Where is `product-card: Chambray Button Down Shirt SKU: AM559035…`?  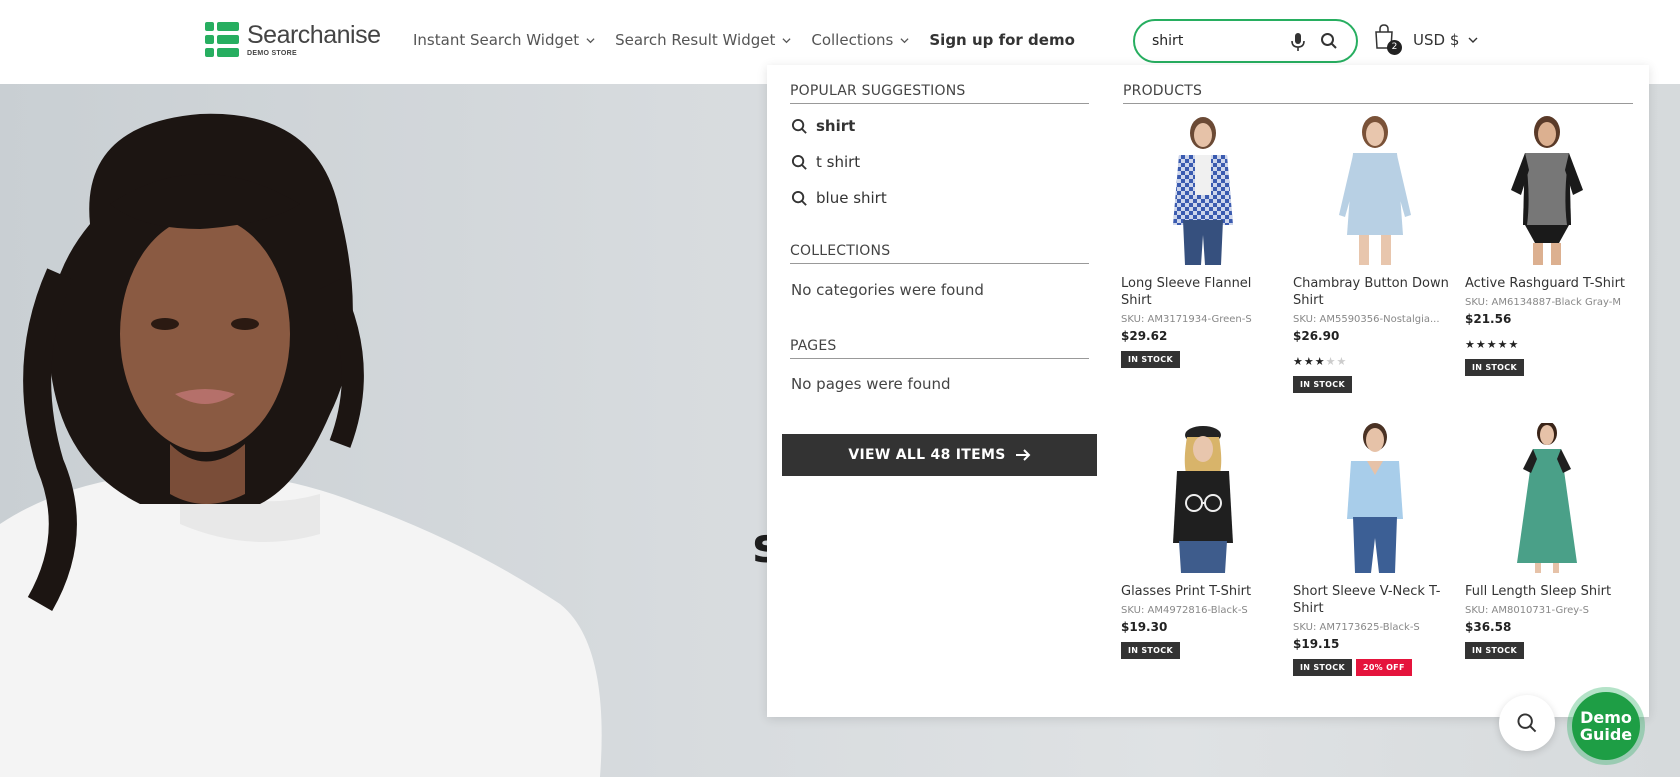 product-card: Chambray Button Down Shirt SKU: AM559035… is located at coordinates (1375, 254).